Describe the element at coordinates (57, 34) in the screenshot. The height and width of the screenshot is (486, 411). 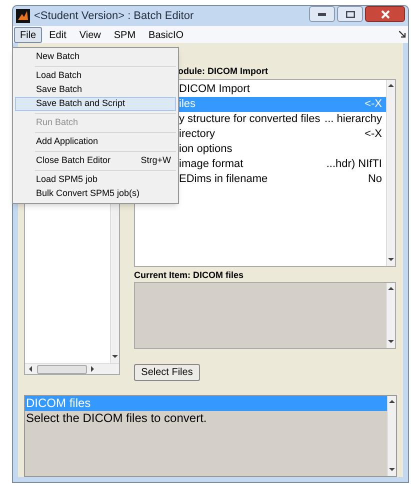
I see `menu-bar-item: Edit` at that location.